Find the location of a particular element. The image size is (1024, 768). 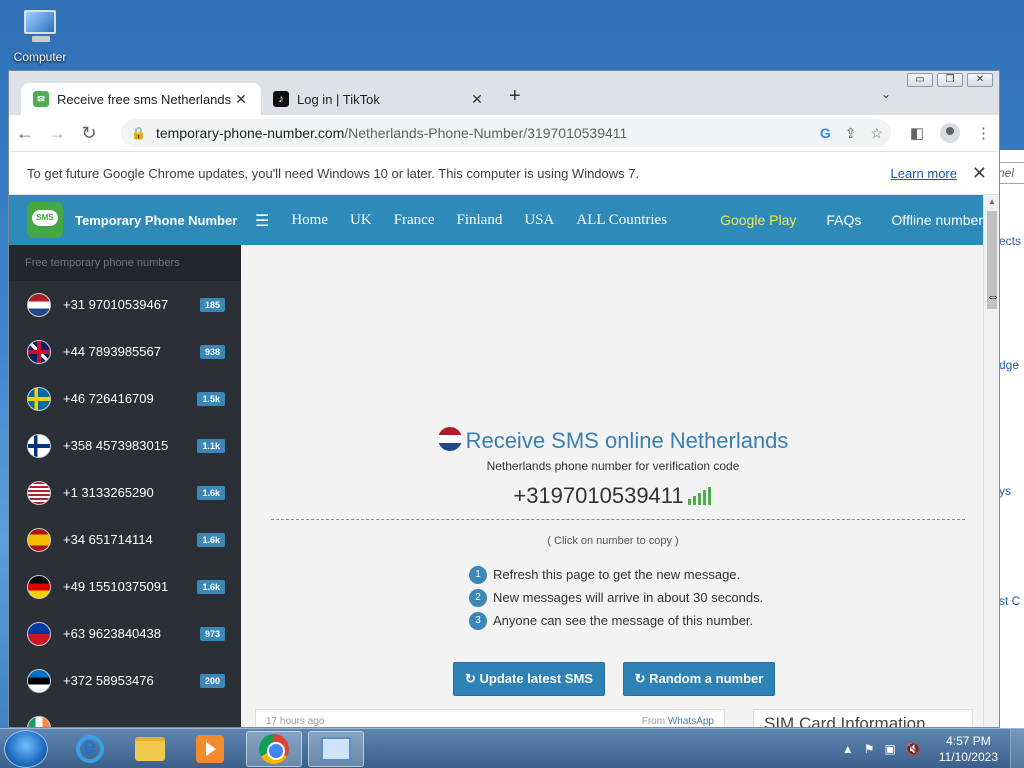

taskbar: ▲ ⚑ ▣ 🔇 4:57 PM 11/10/2023 is located at coordinates (512, 748).